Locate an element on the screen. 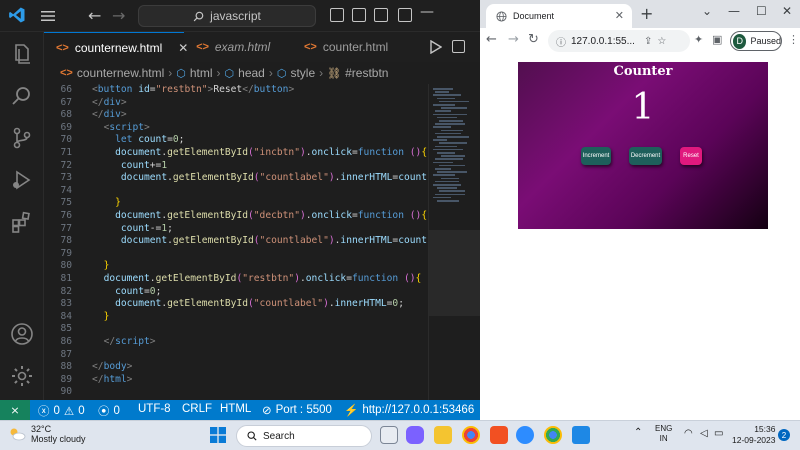  code-line: 70 let count=0; is located at coordinates (236, 140).